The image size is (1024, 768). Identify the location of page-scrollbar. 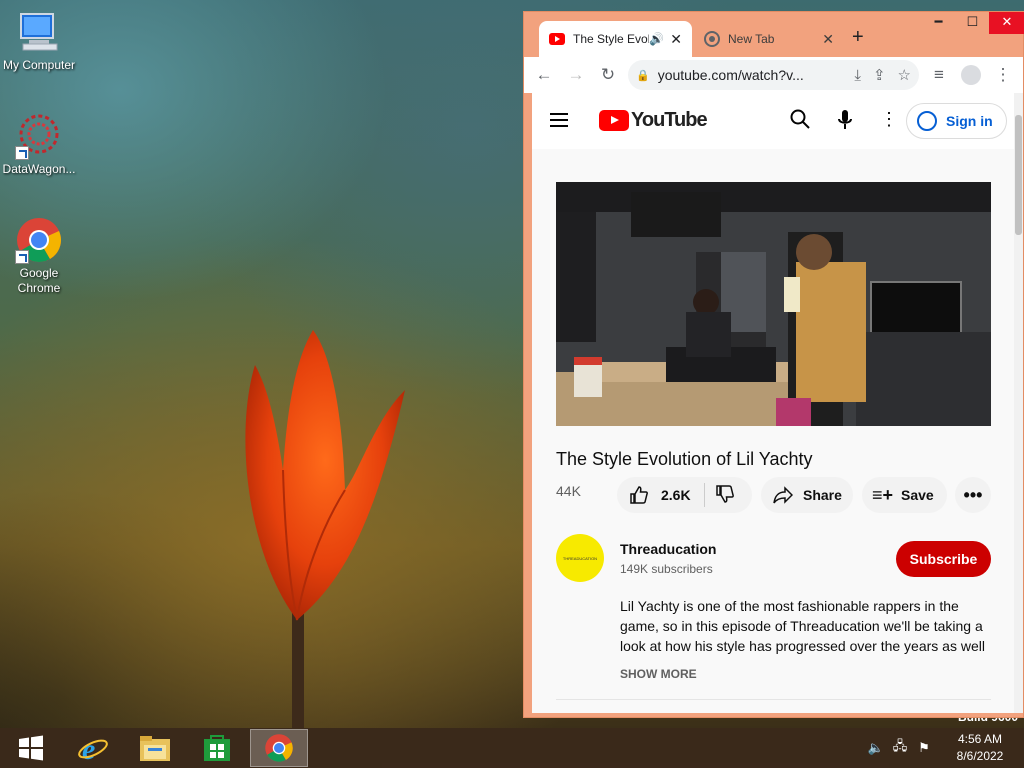
(1018, 403).